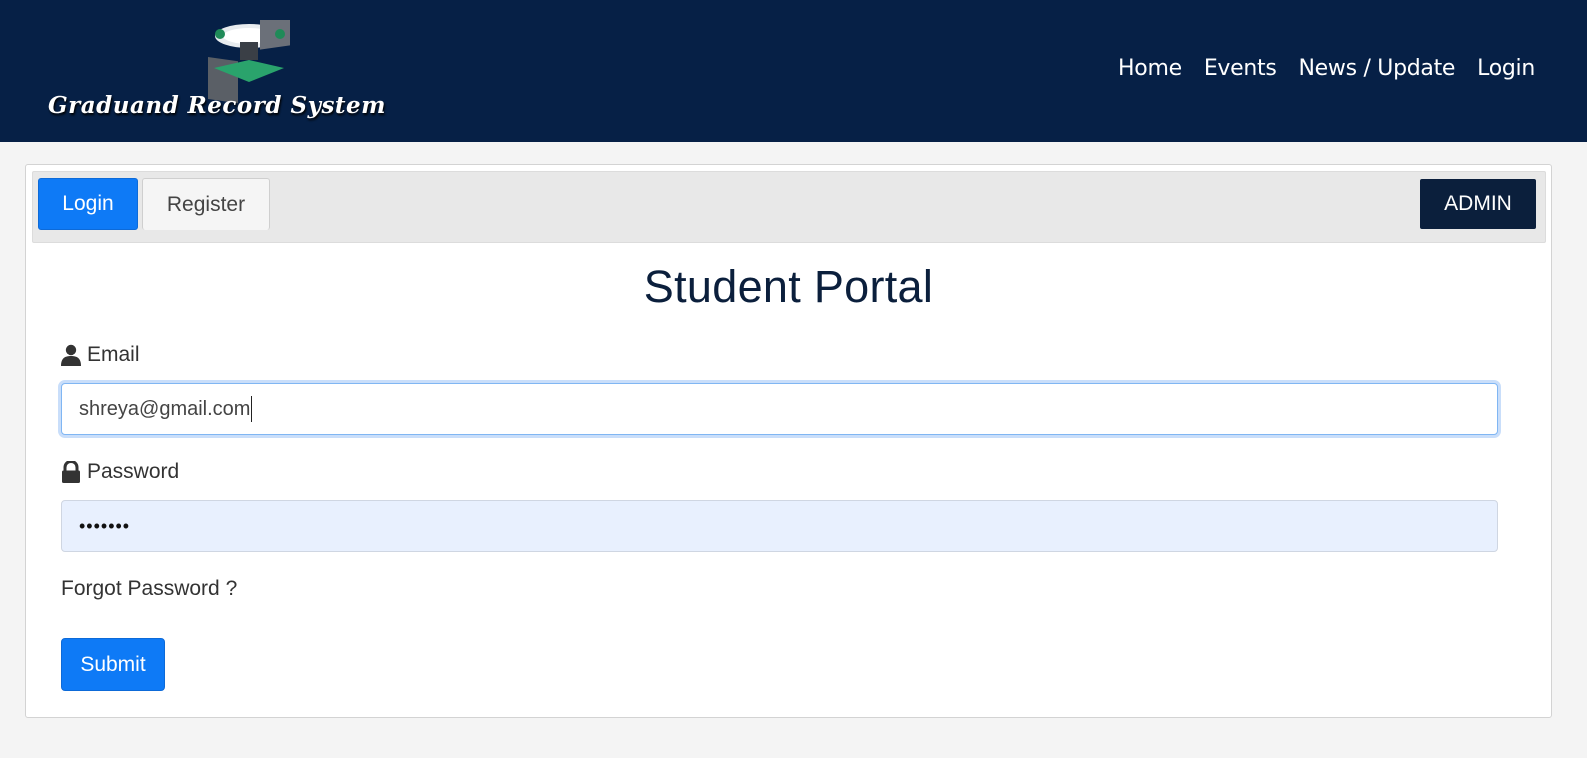 The height and width of the screenshot is (758, 1587). What do you see at coordinates (1377, 68) in the screenshot?
I see `nav-news-update: News / Update` at bounding box center [1377, 68].